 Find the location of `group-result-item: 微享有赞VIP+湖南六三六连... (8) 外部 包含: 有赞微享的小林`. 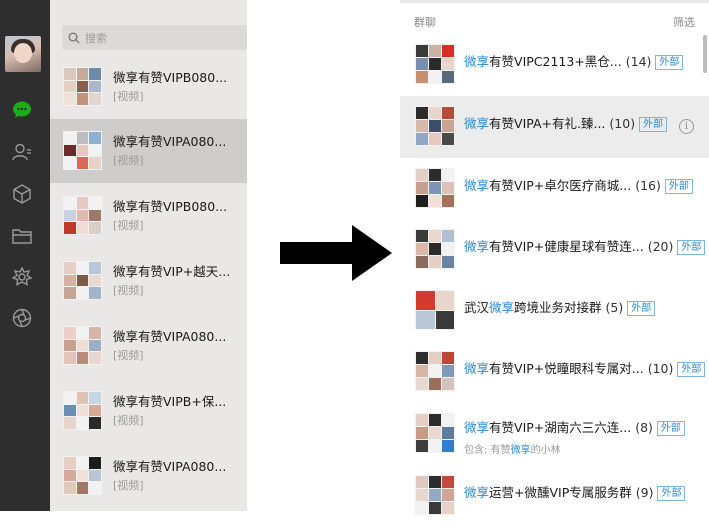

group-result-item: 微享有赞VIP+湖南六三六连... (8) 外部 包含: 有赞微享的小林 is located at coordinates (554, 434).